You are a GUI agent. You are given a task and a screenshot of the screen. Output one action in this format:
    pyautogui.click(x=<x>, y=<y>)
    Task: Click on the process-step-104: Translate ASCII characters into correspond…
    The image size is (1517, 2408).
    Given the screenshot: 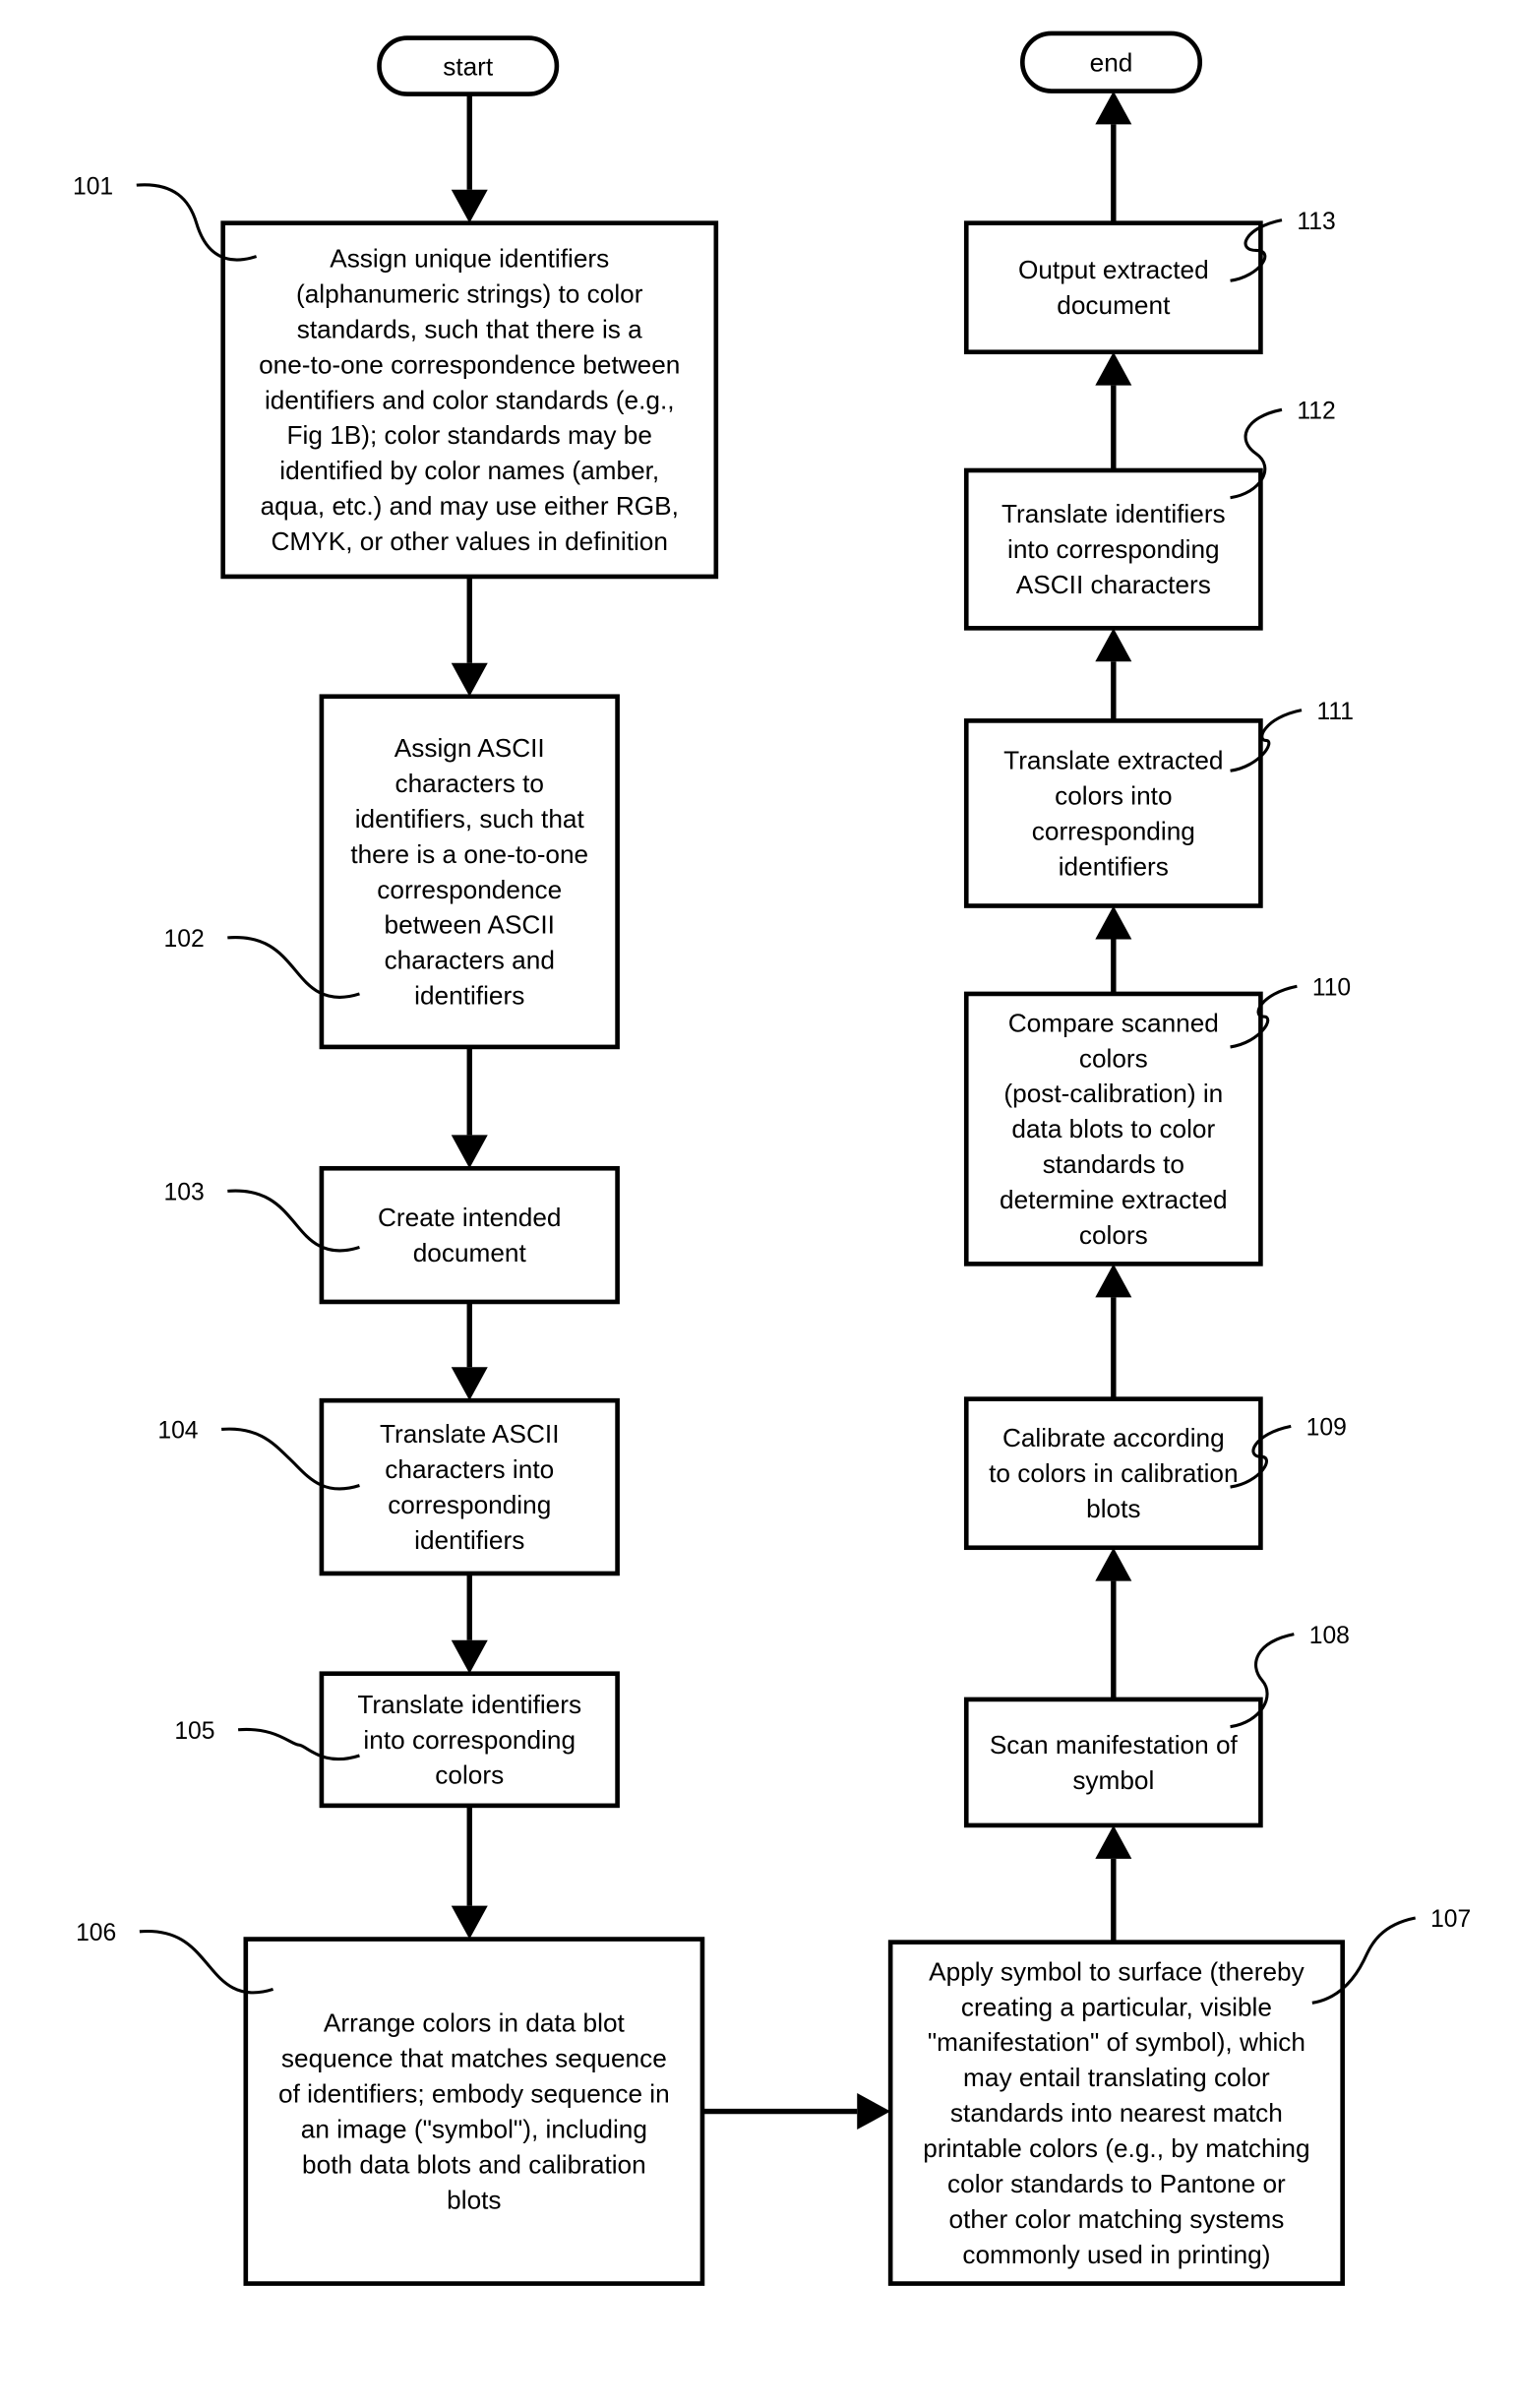 What is the action you would take?
    pyautogui.click(x=469, y=1486)
    